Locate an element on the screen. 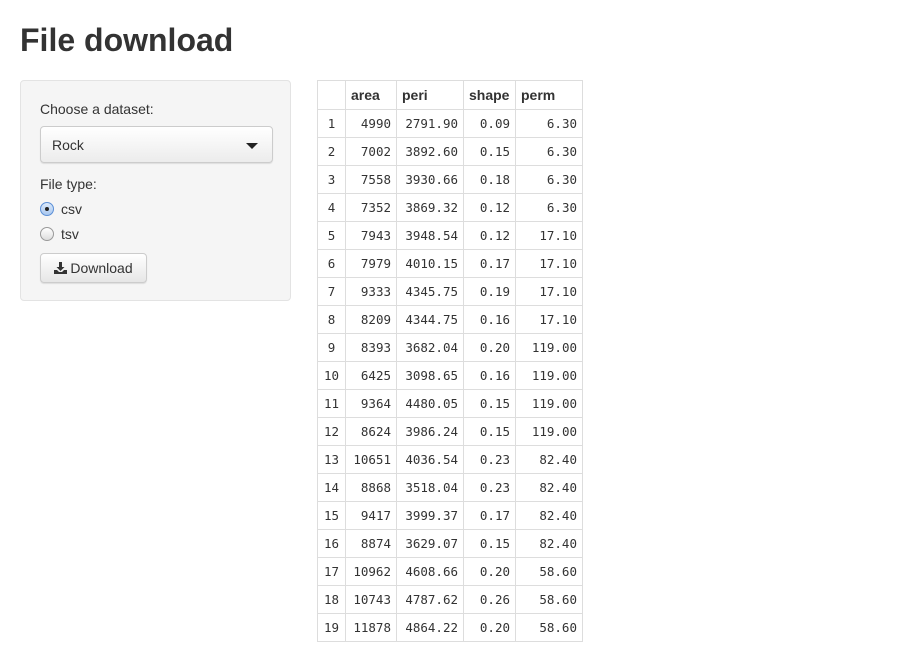  radio-csv-label: csv is located at coordinates (71, 209).